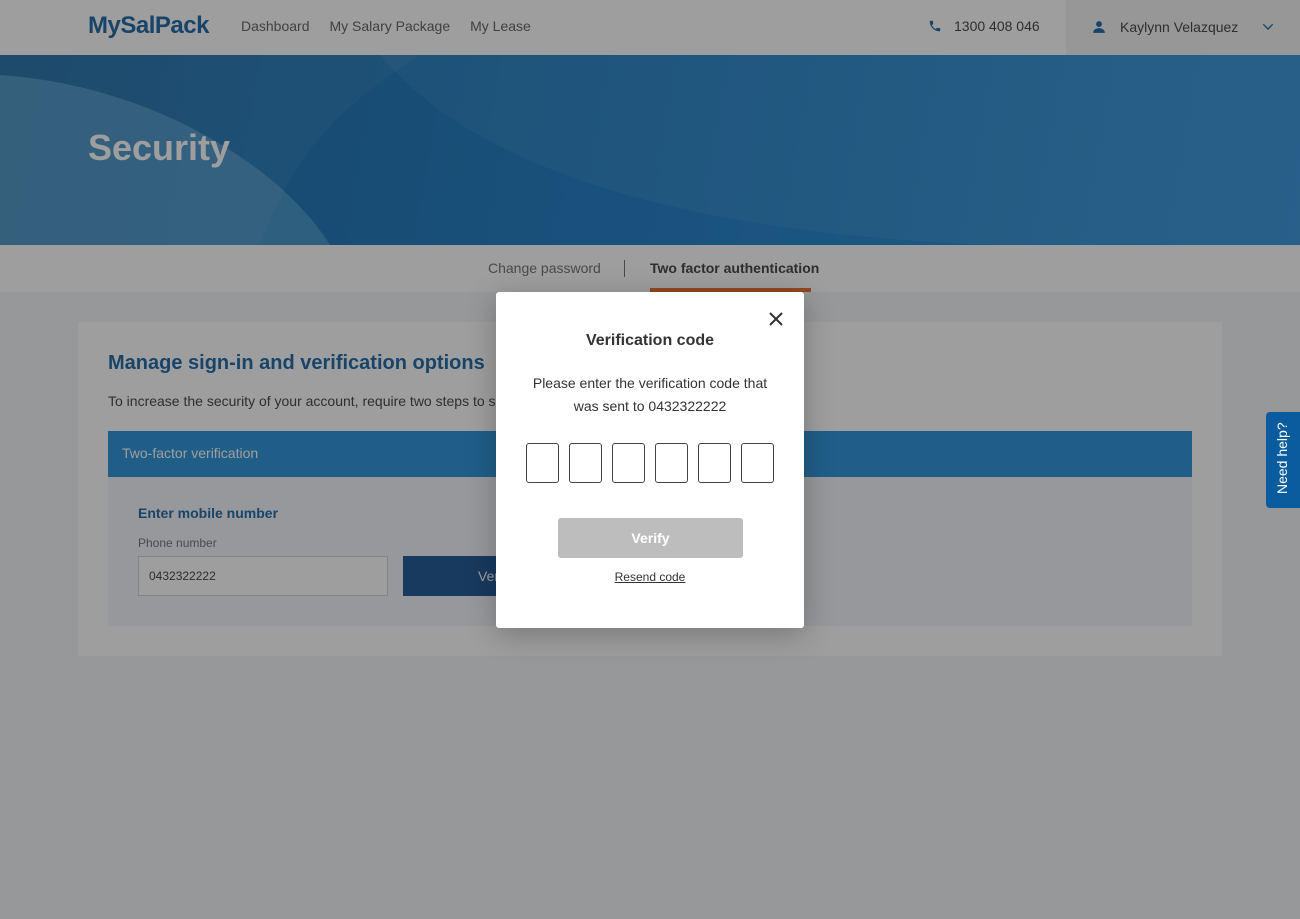 The image size is (1300, 919). I want to click on modal-title: Verification code, so click(650, 340).